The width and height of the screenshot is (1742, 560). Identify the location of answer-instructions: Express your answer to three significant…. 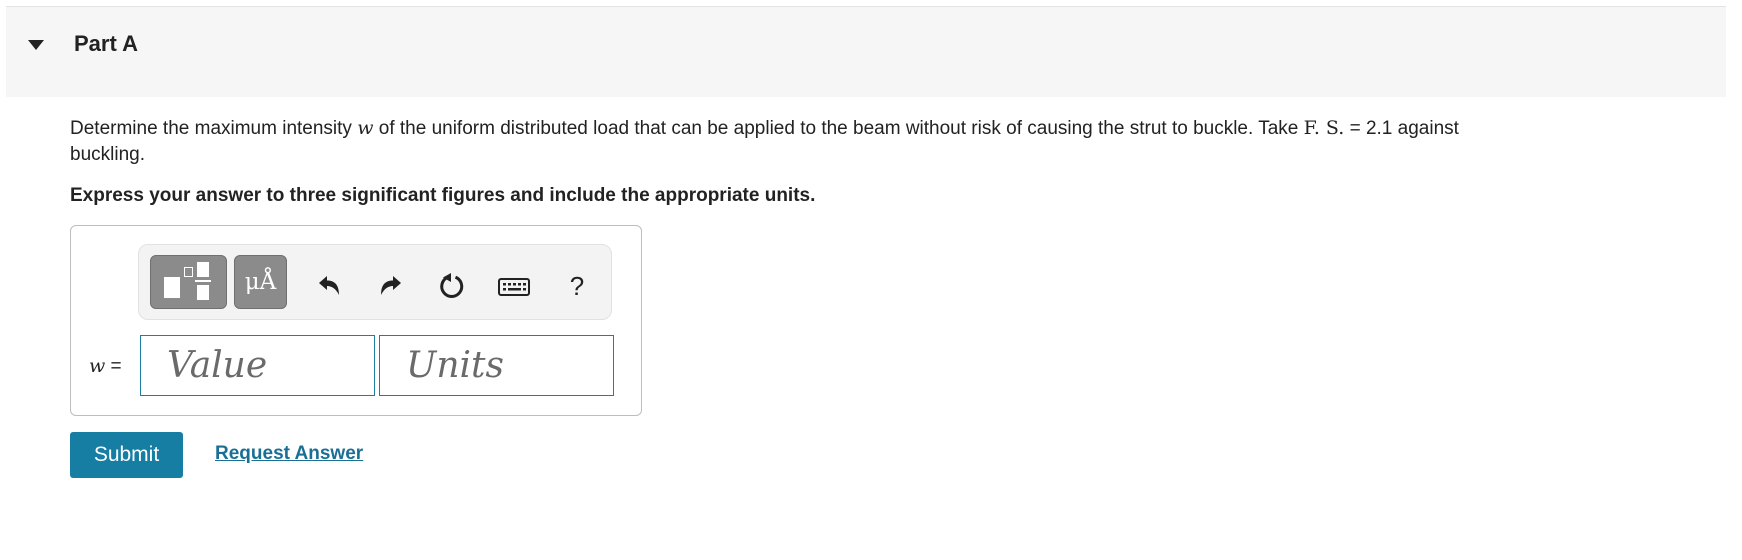
(443, 195).